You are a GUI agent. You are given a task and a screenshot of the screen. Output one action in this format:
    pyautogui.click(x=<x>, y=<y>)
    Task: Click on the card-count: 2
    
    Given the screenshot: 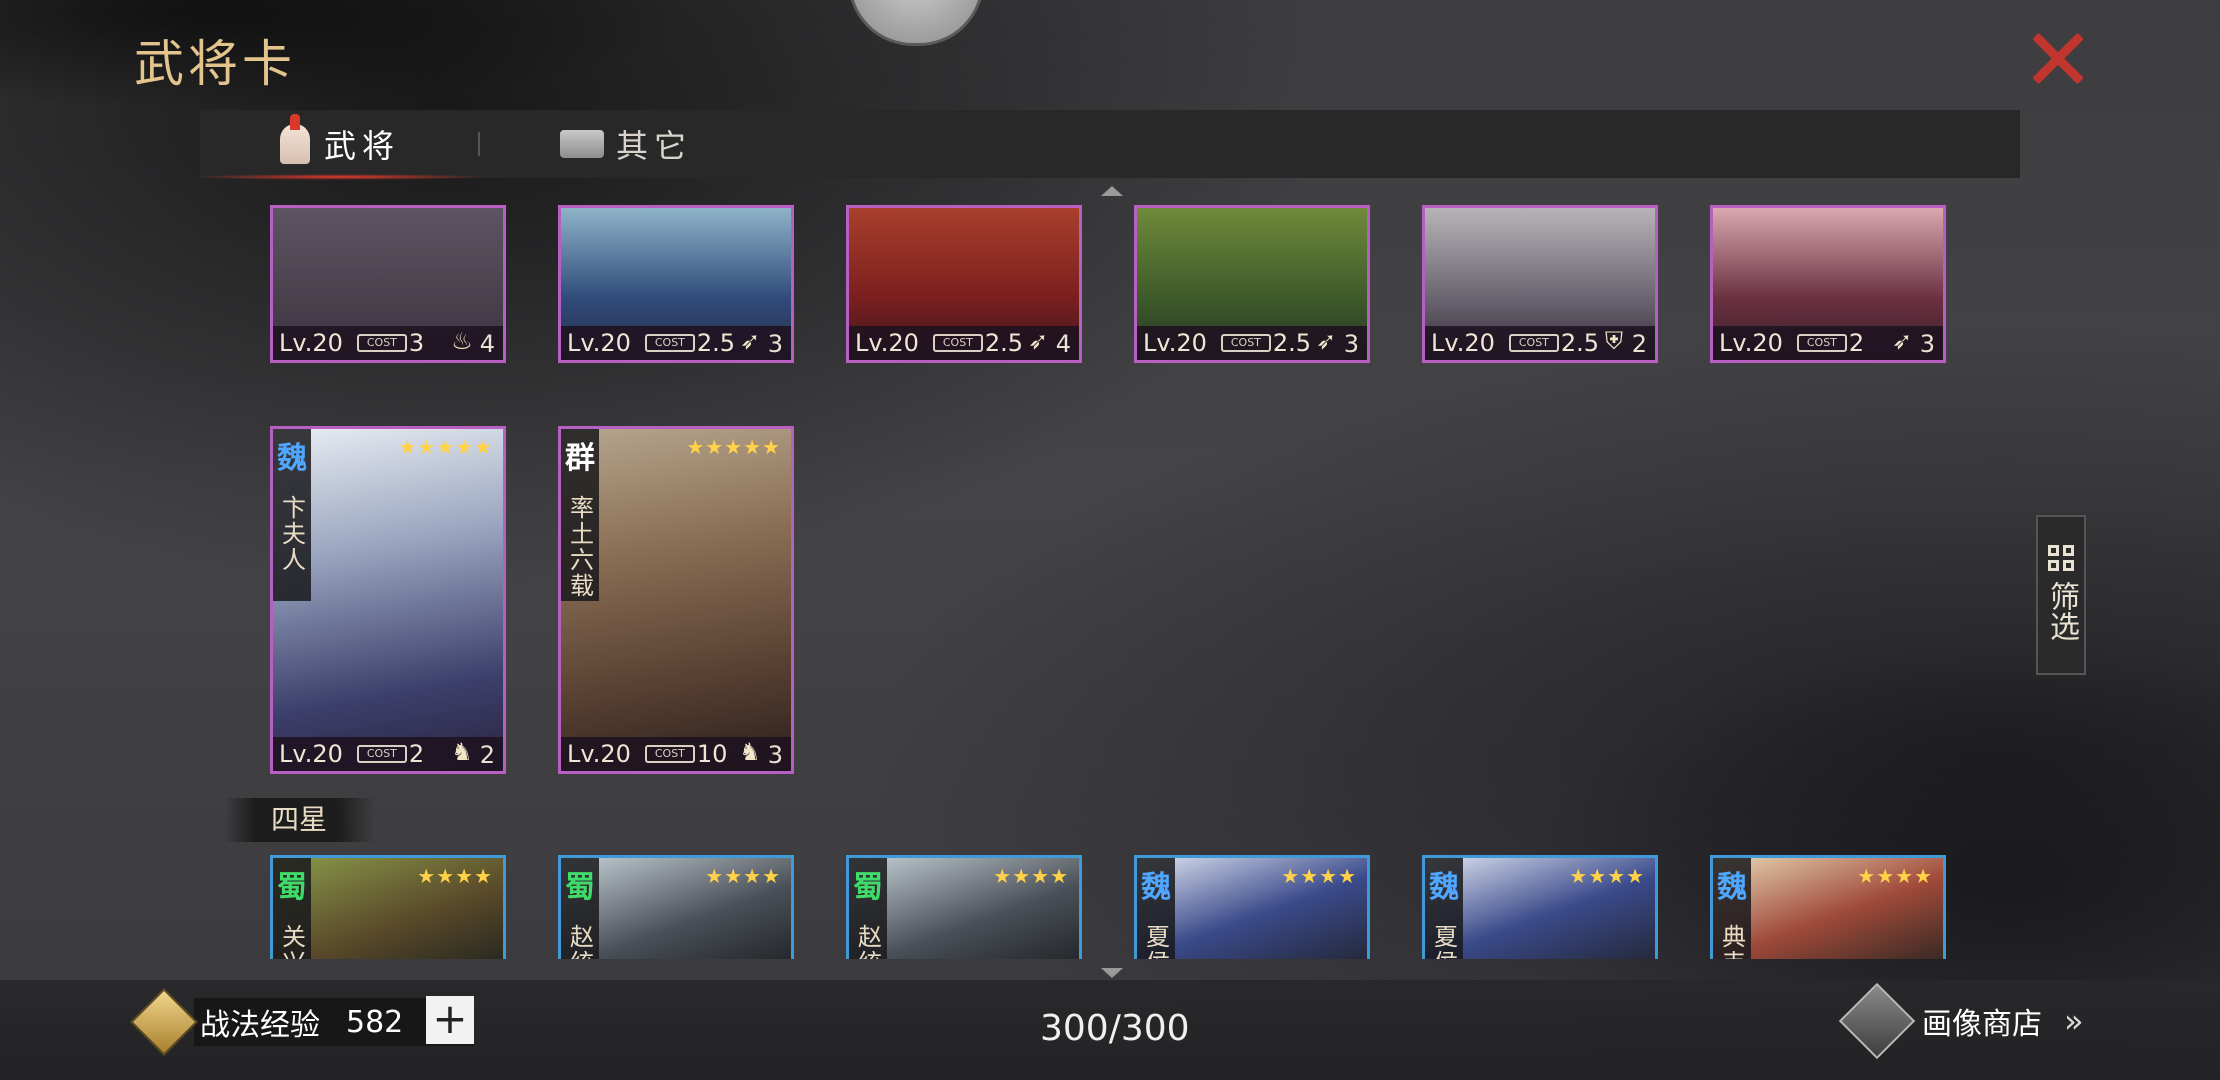 What is the action you would take?
    pyautogui.click(x=487, y=755)
    